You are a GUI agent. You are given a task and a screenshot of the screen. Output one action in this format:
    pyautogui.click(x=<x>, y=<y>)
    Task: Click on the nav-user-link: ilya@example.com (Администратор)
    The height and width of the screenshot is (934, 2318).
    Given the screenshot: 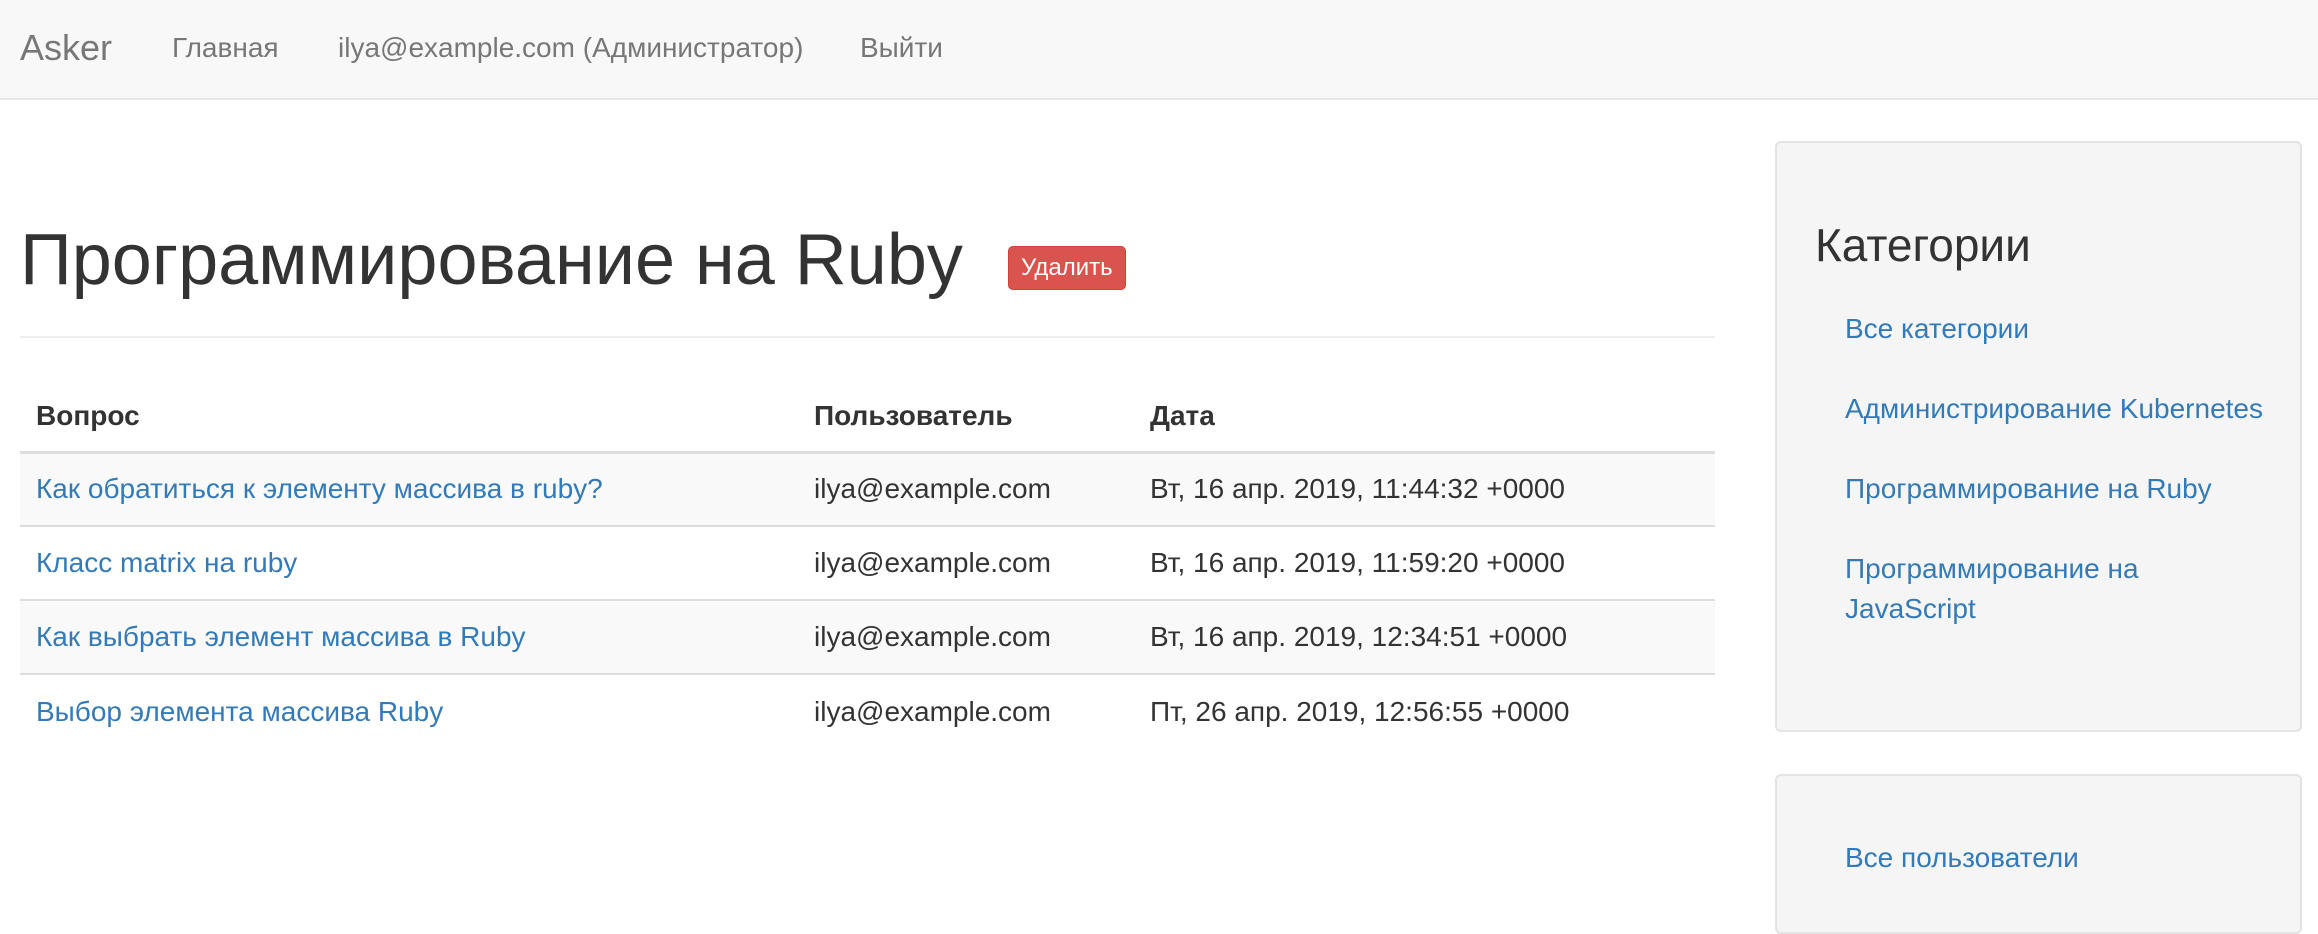 What is the action you would take?
    pyautogui.click(x=570, y=48)
    